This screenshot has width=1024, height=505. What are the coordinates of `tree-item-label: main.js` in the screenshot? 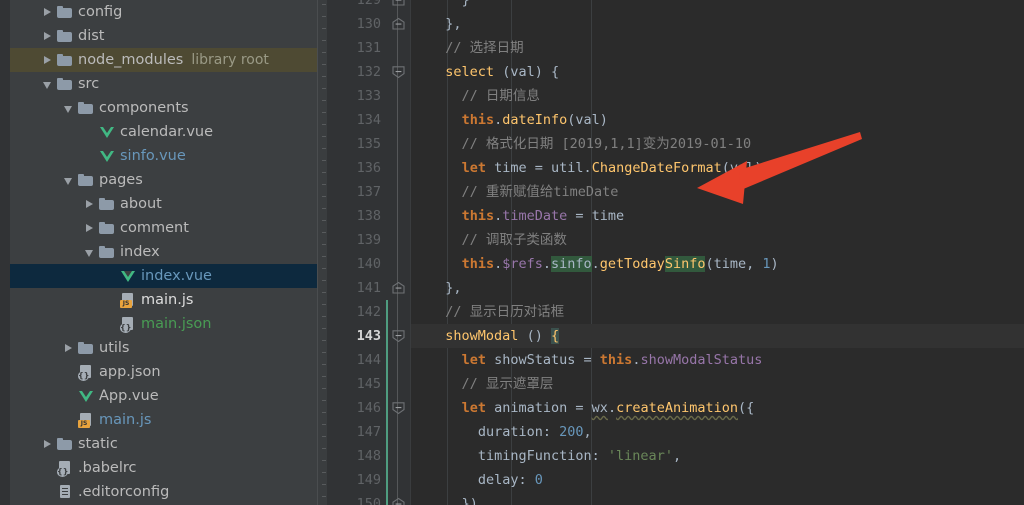 It's located at (167, 300).